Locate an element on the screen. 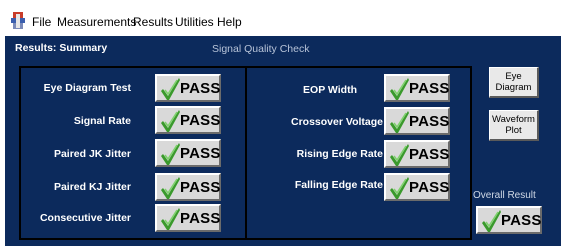 The width and height of the screenshot is (561, 246). test-label-signal-rate: Signal Rate is located at coordinates (102, 121).